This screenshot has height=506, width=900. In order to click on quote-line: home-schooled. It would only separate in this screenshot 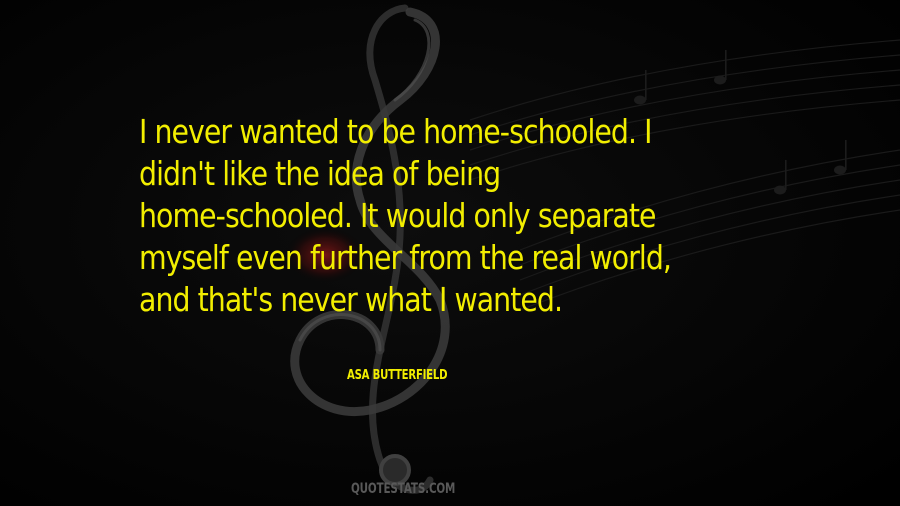, I will do `click(398, 215)`.